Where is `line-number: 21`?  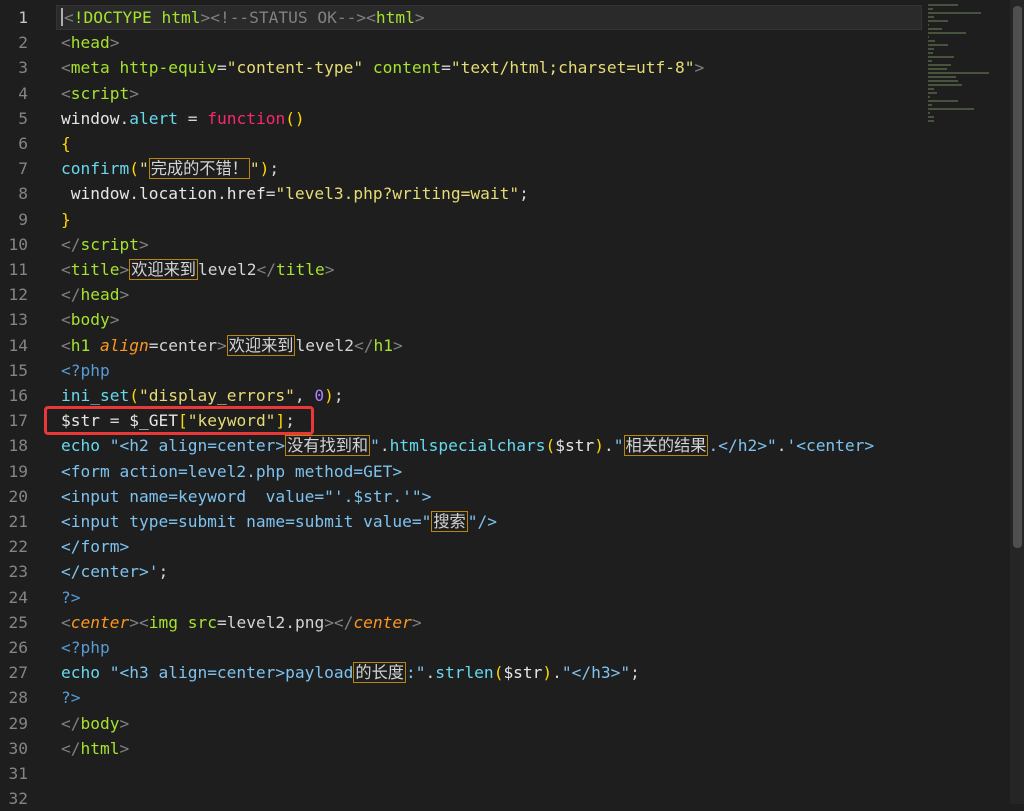
line-number: 21 is located at coordinates (18, 521).